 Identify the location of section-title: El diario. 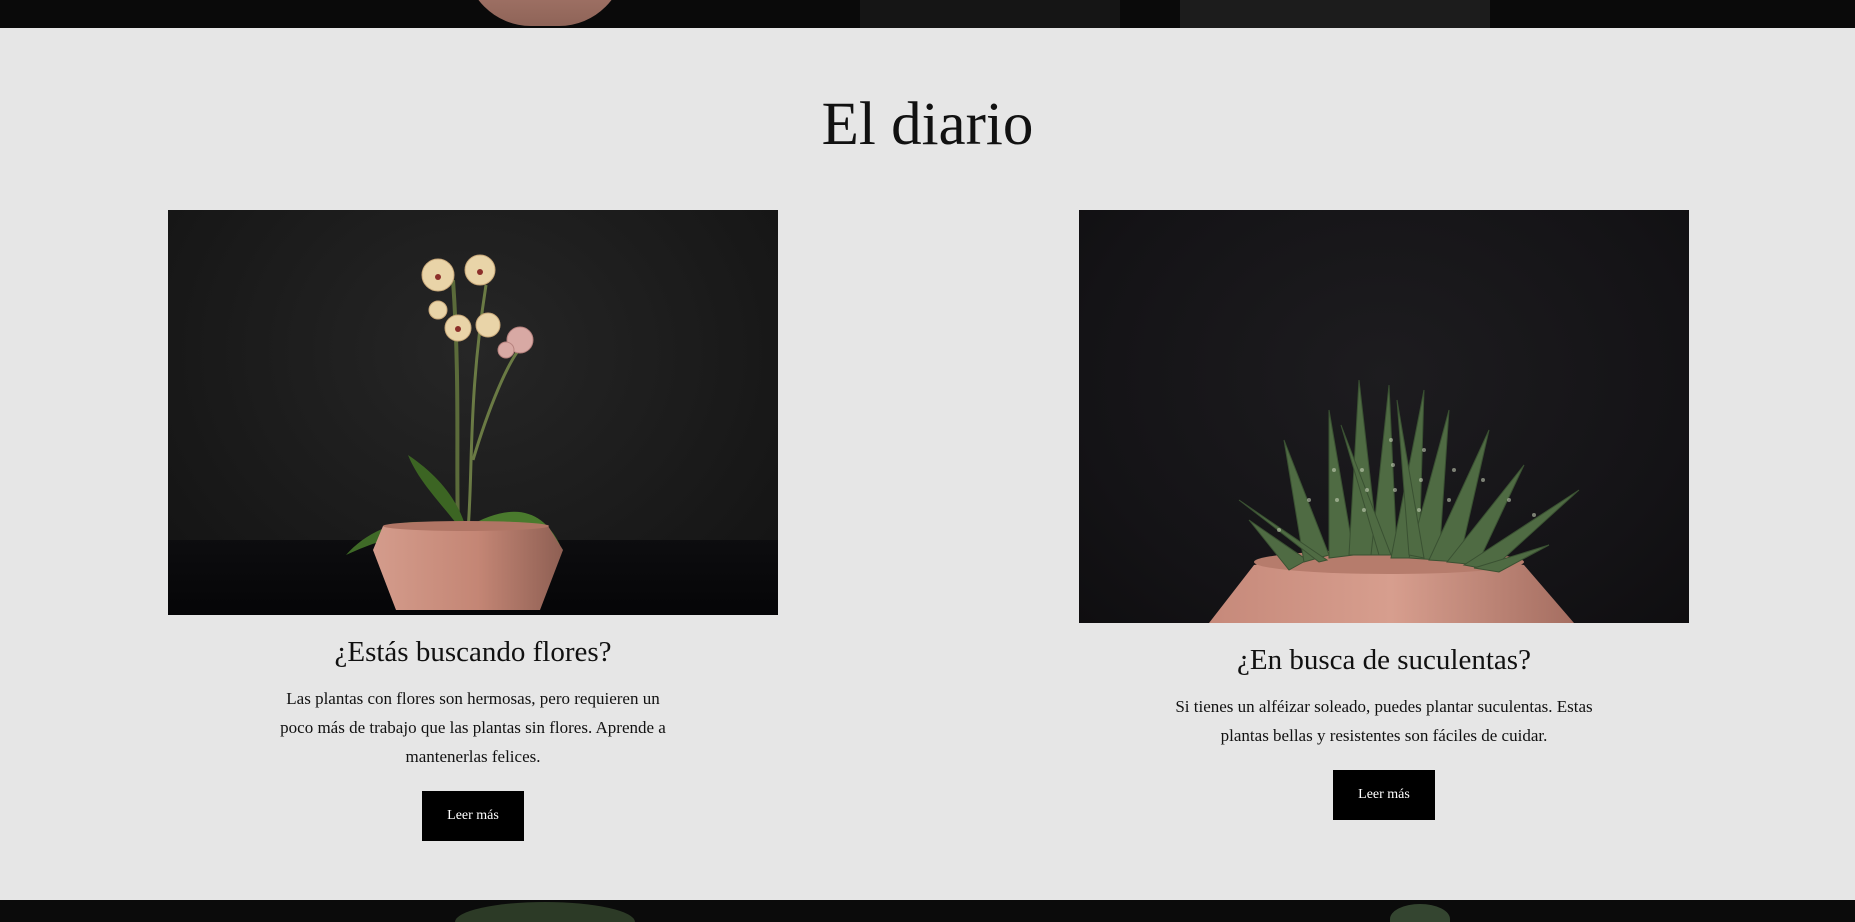
(927, 124).